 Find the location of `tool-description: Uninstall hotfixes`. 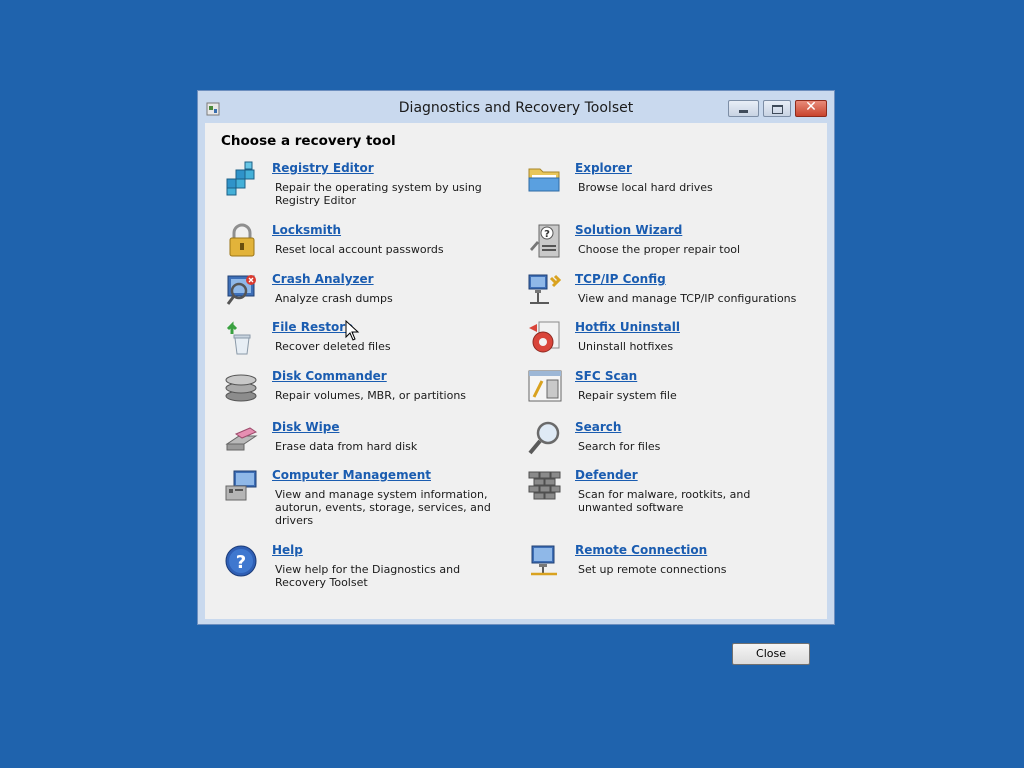

tool-description: Uninstall hotfixes is located at coordinates (626, 346).